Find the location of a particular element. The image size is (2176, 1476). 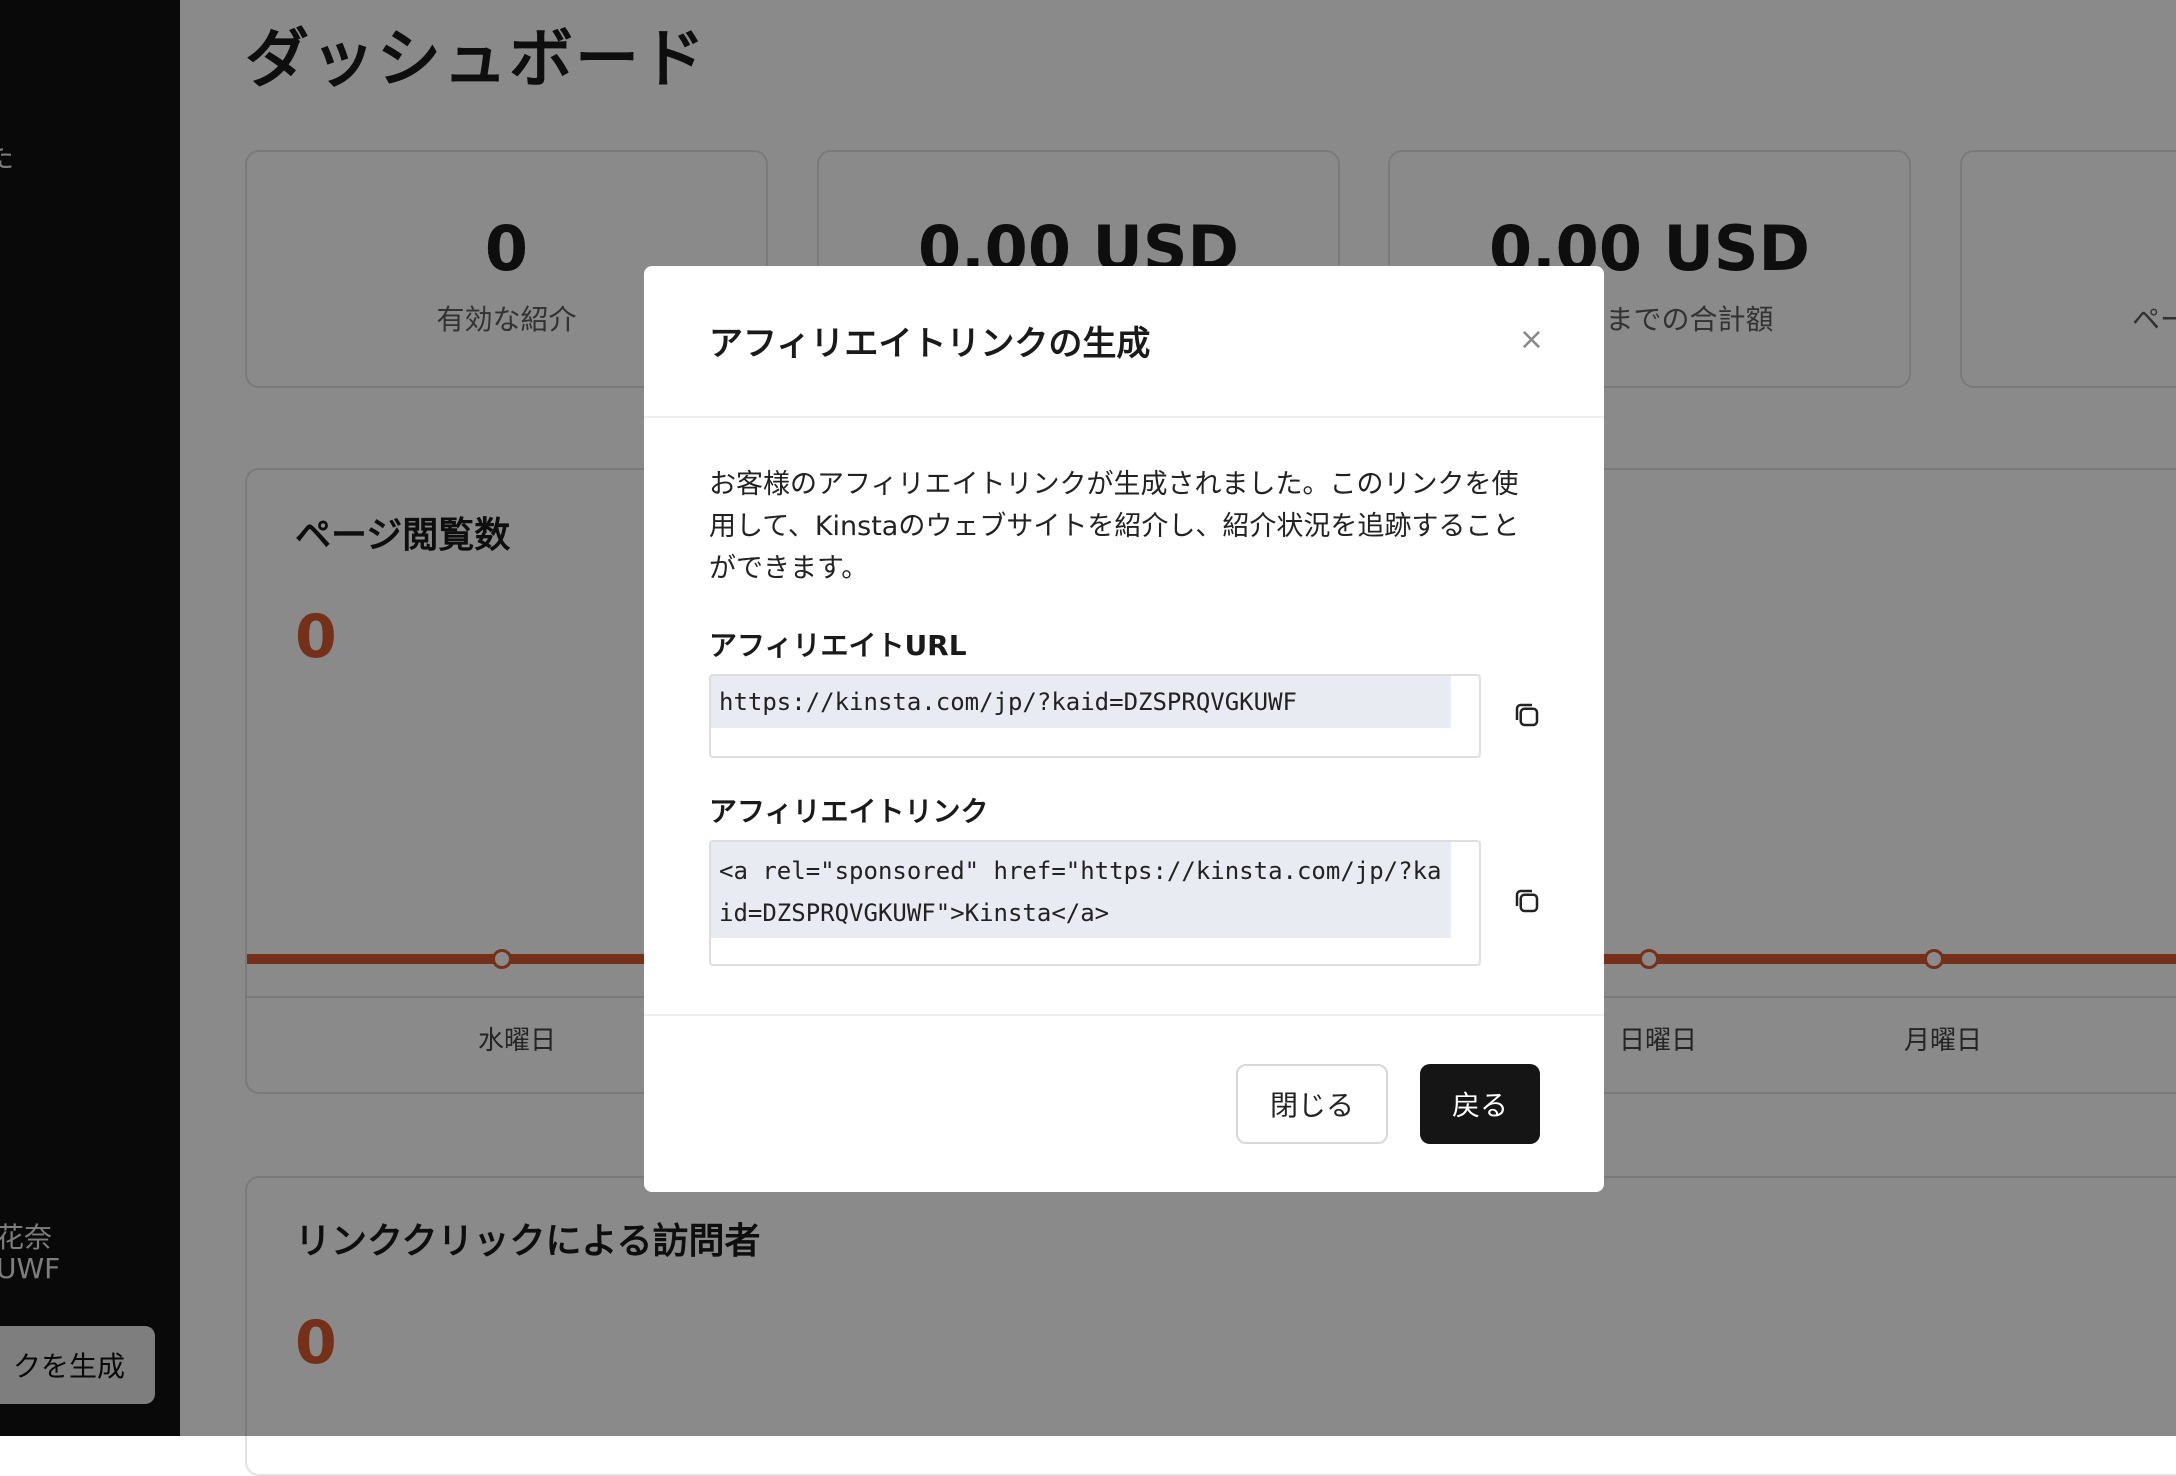

modal-footer: 閉じる 戻る is located at coordinates (1124, 1103).